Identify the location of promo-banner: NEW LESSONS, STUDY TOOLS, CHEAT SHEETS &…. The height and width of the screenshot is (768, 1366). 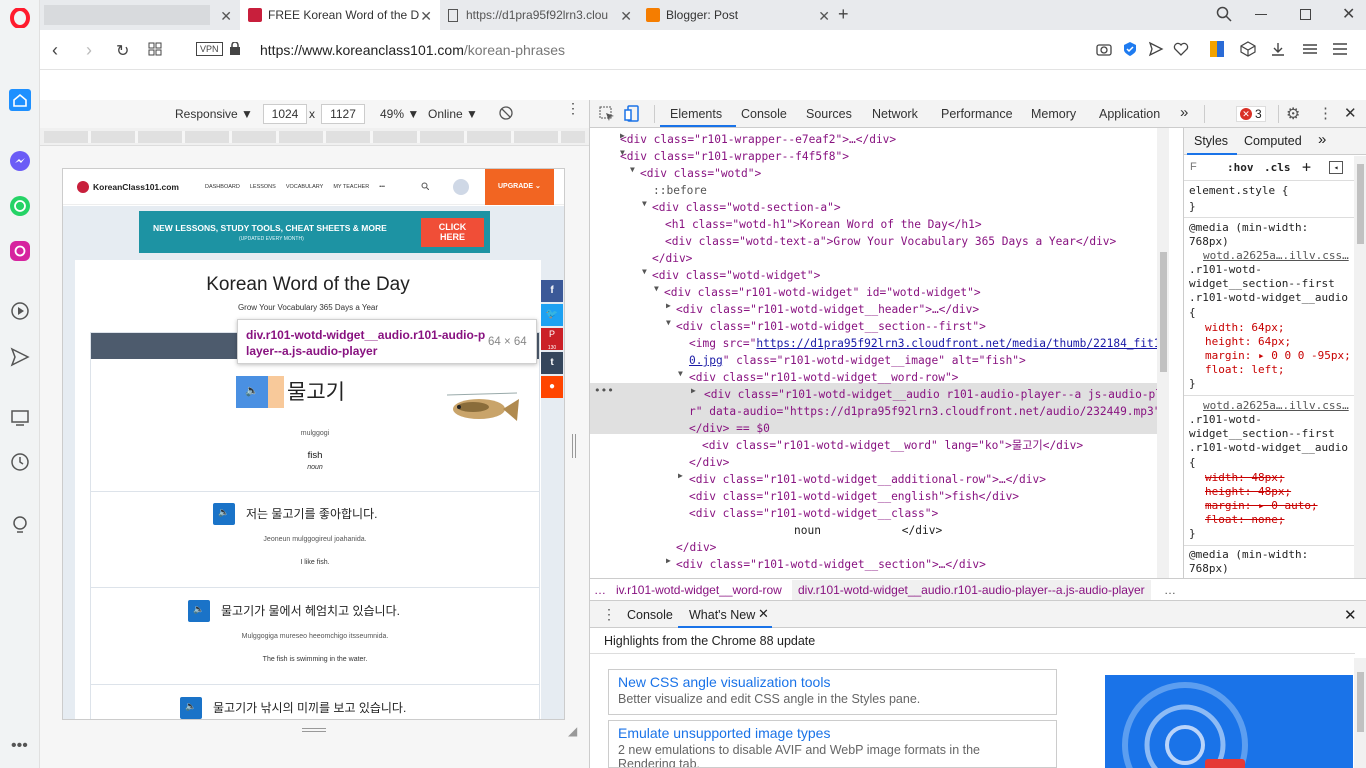
(314, 232).